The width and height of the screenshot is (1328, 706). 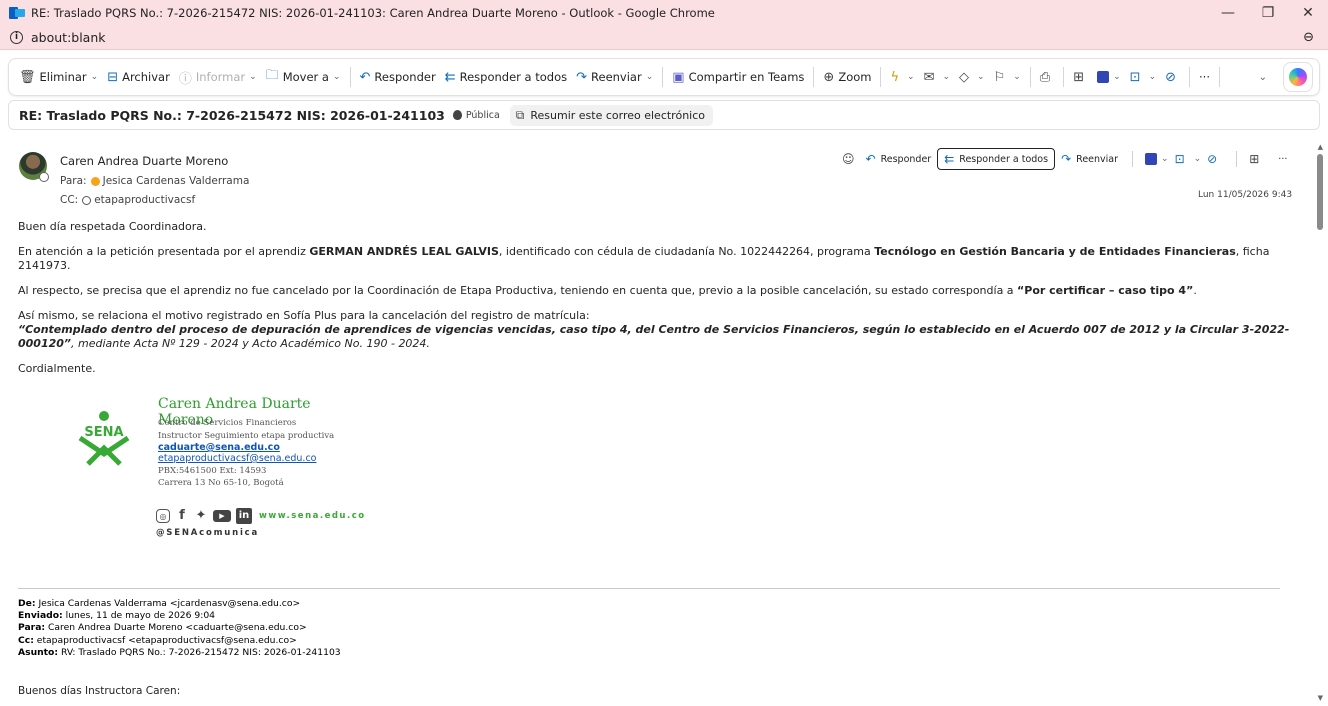 I want to click on flag-button: ⚐ ⌄, so click(x=1007, y=77).